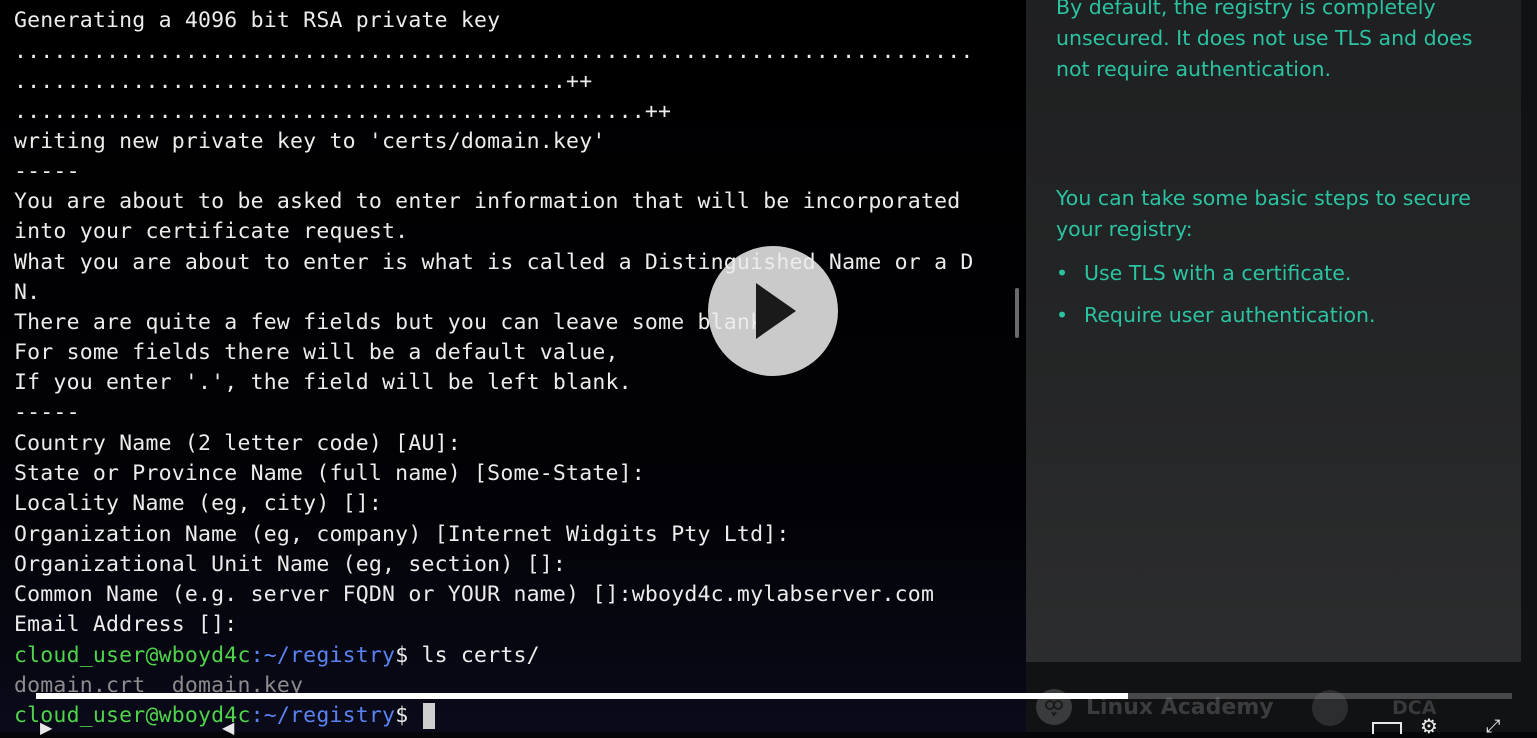 Image resolution: width=1537 pixels, height=738 pixels. I want to click on terminal-line: Email Address []:, so click(126, 624).